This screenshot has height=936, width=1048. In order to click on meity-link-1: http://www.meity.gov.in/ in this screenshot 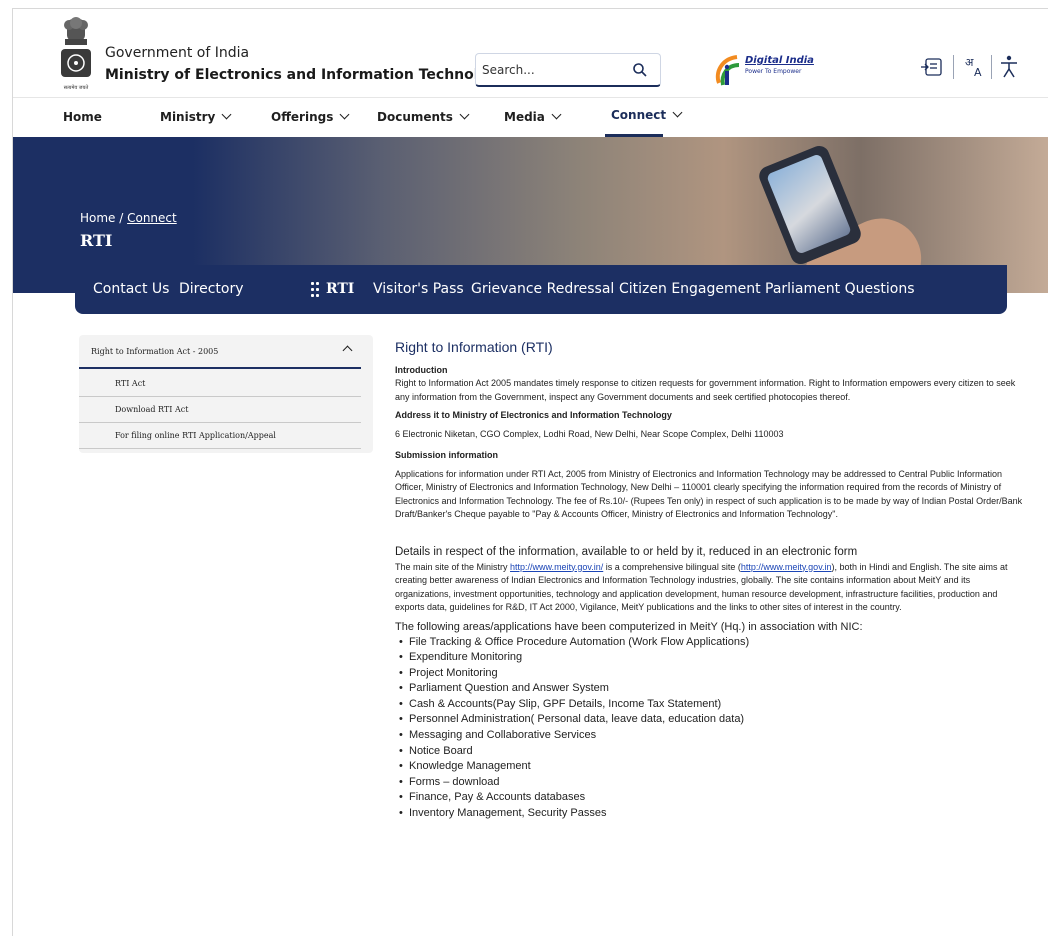, I will do `click(556, 567)`.